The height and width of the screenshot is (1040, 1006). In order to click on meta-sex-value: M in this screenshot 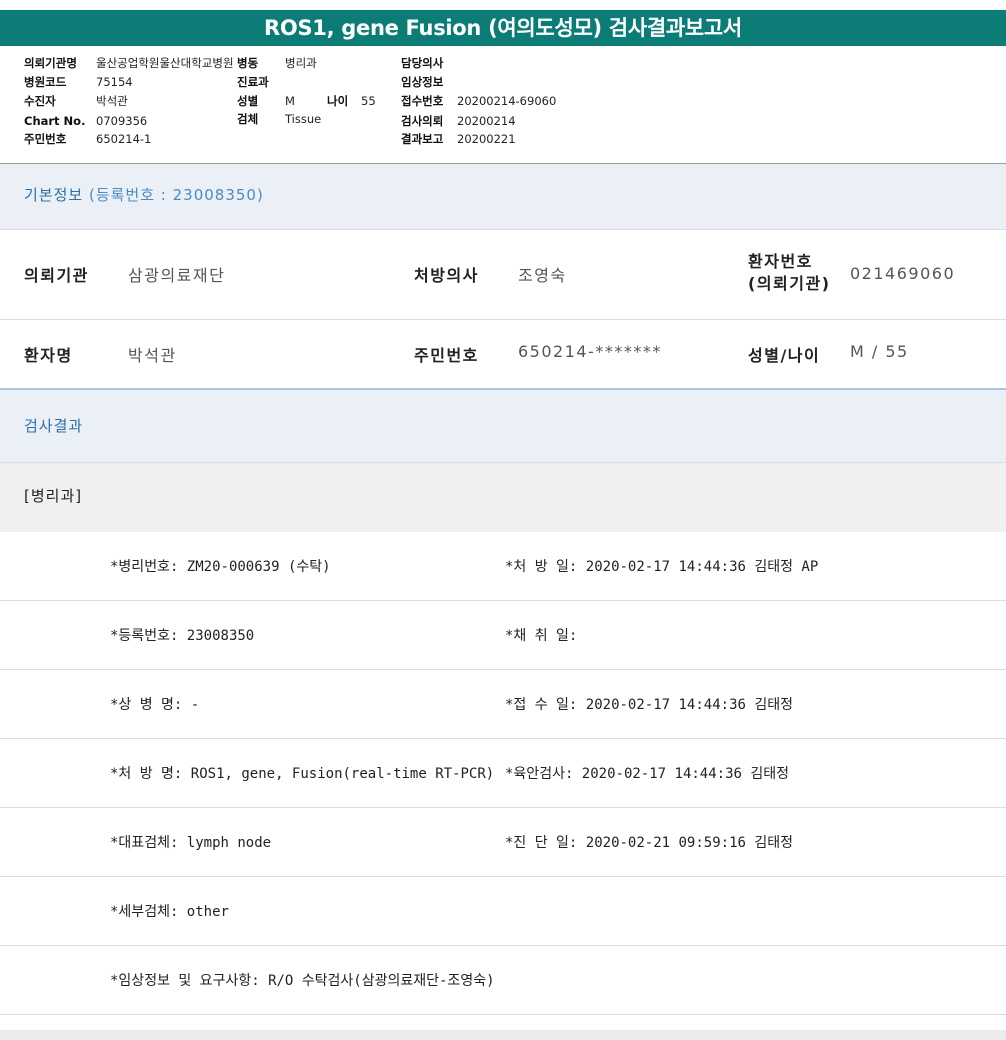, I will do `click(290, 101)`.